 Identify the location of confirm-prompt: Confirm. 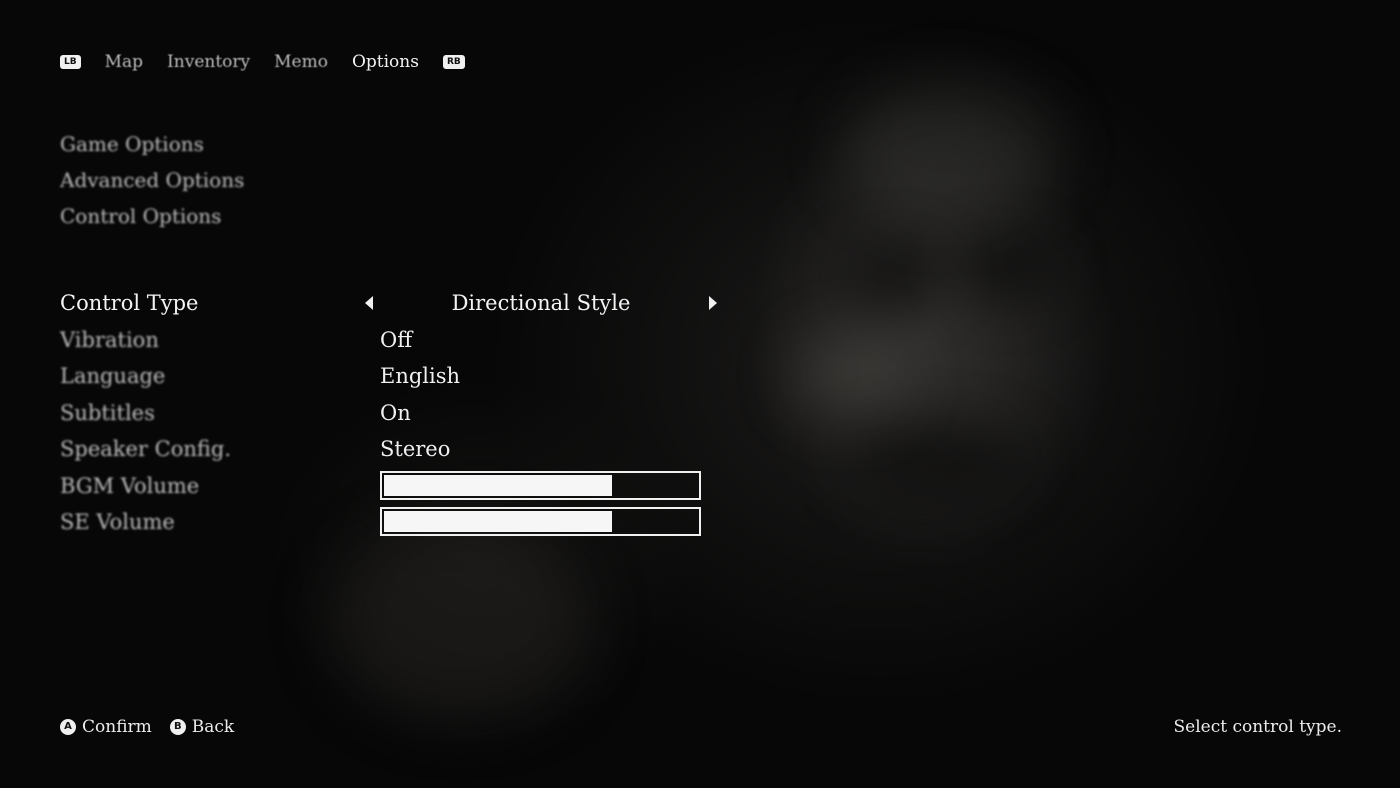
(117, 727).